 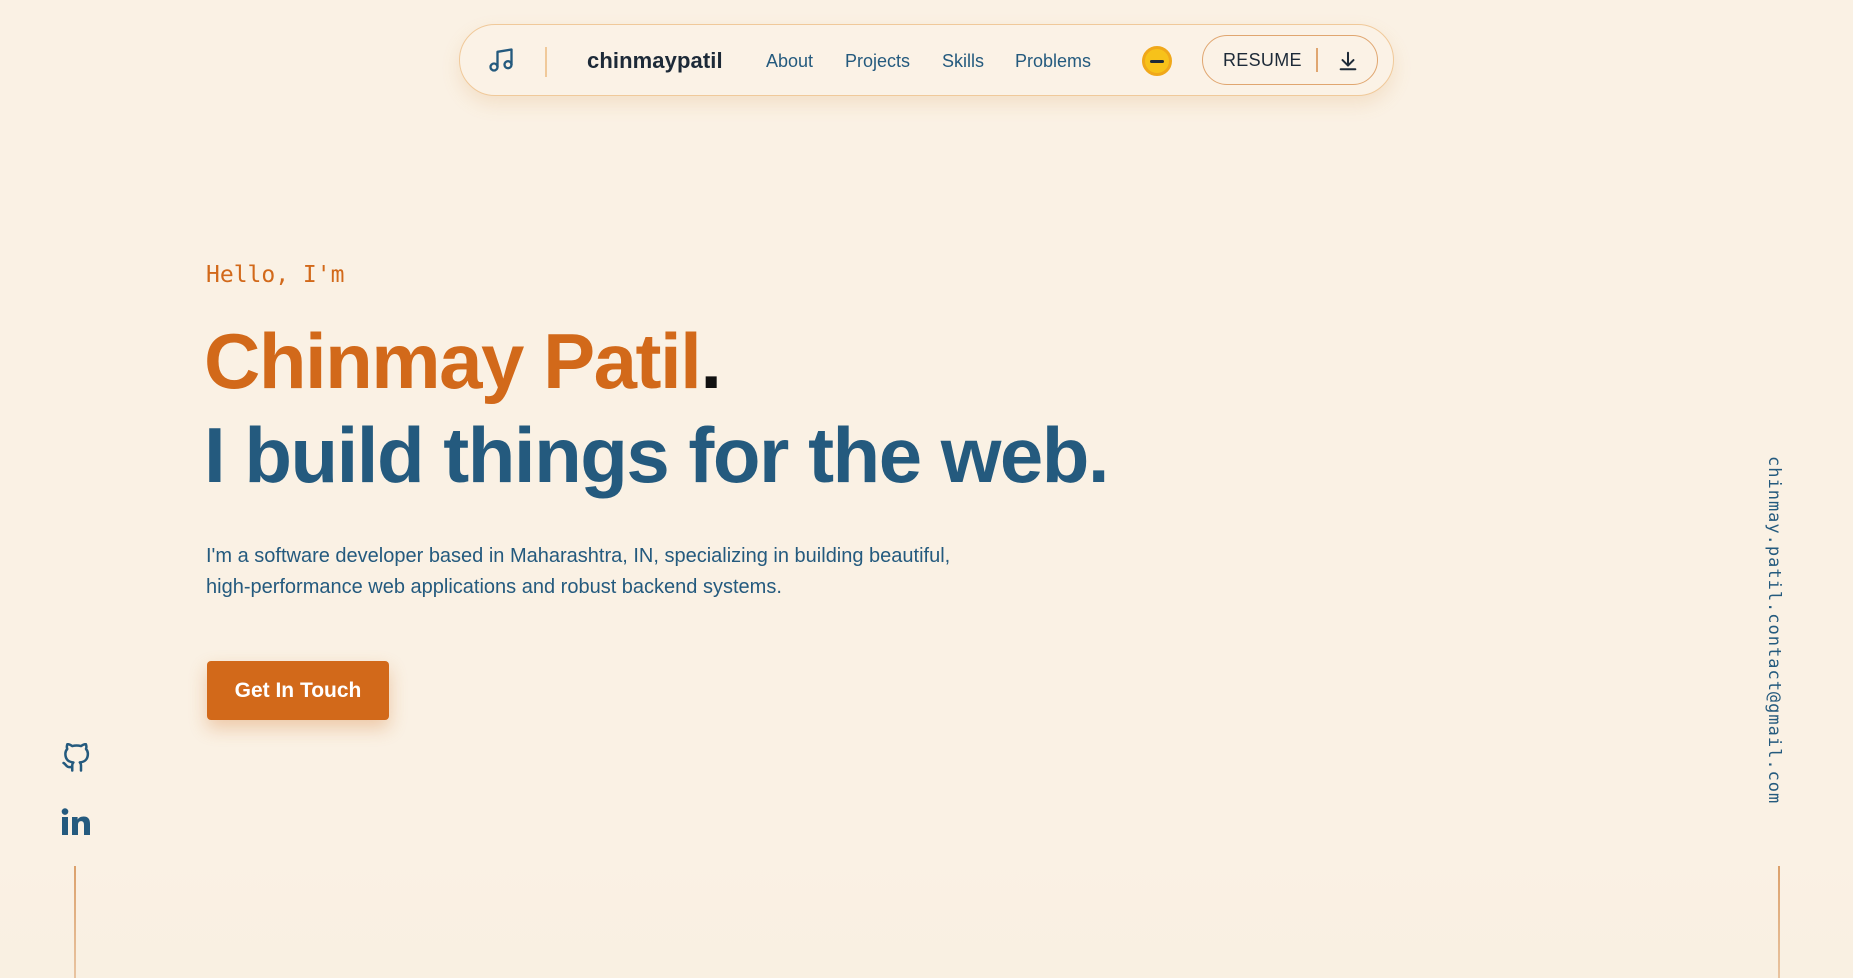 What do you see at coordinates (657, 455) in the screenshot?
I see `hero-tagline: I build things for the web.` at bounding box center [657, 455].